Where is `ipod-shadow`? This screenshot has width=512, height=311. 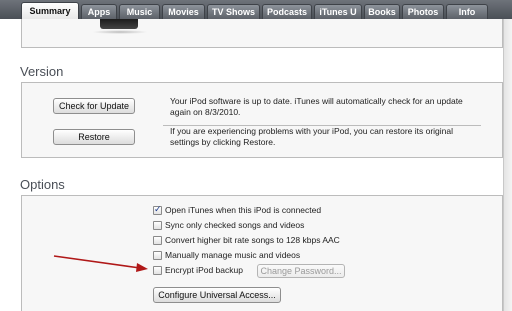
ipod-shadow is located at coordinates (120, 32).